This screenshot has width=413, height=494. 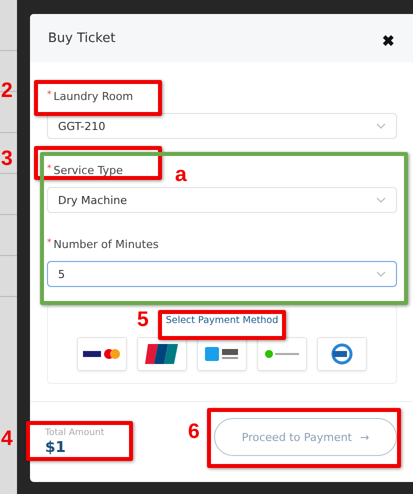 I want to click on annotation-label: 2, so click(x=7, y=90).